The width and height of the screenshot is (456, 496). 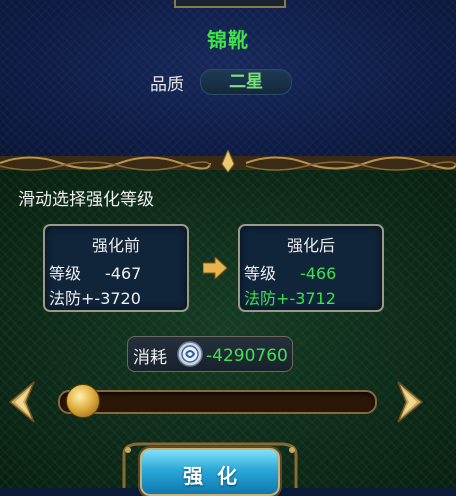 I want to click on previous-arrow-icon, so click(x=22, y=402).